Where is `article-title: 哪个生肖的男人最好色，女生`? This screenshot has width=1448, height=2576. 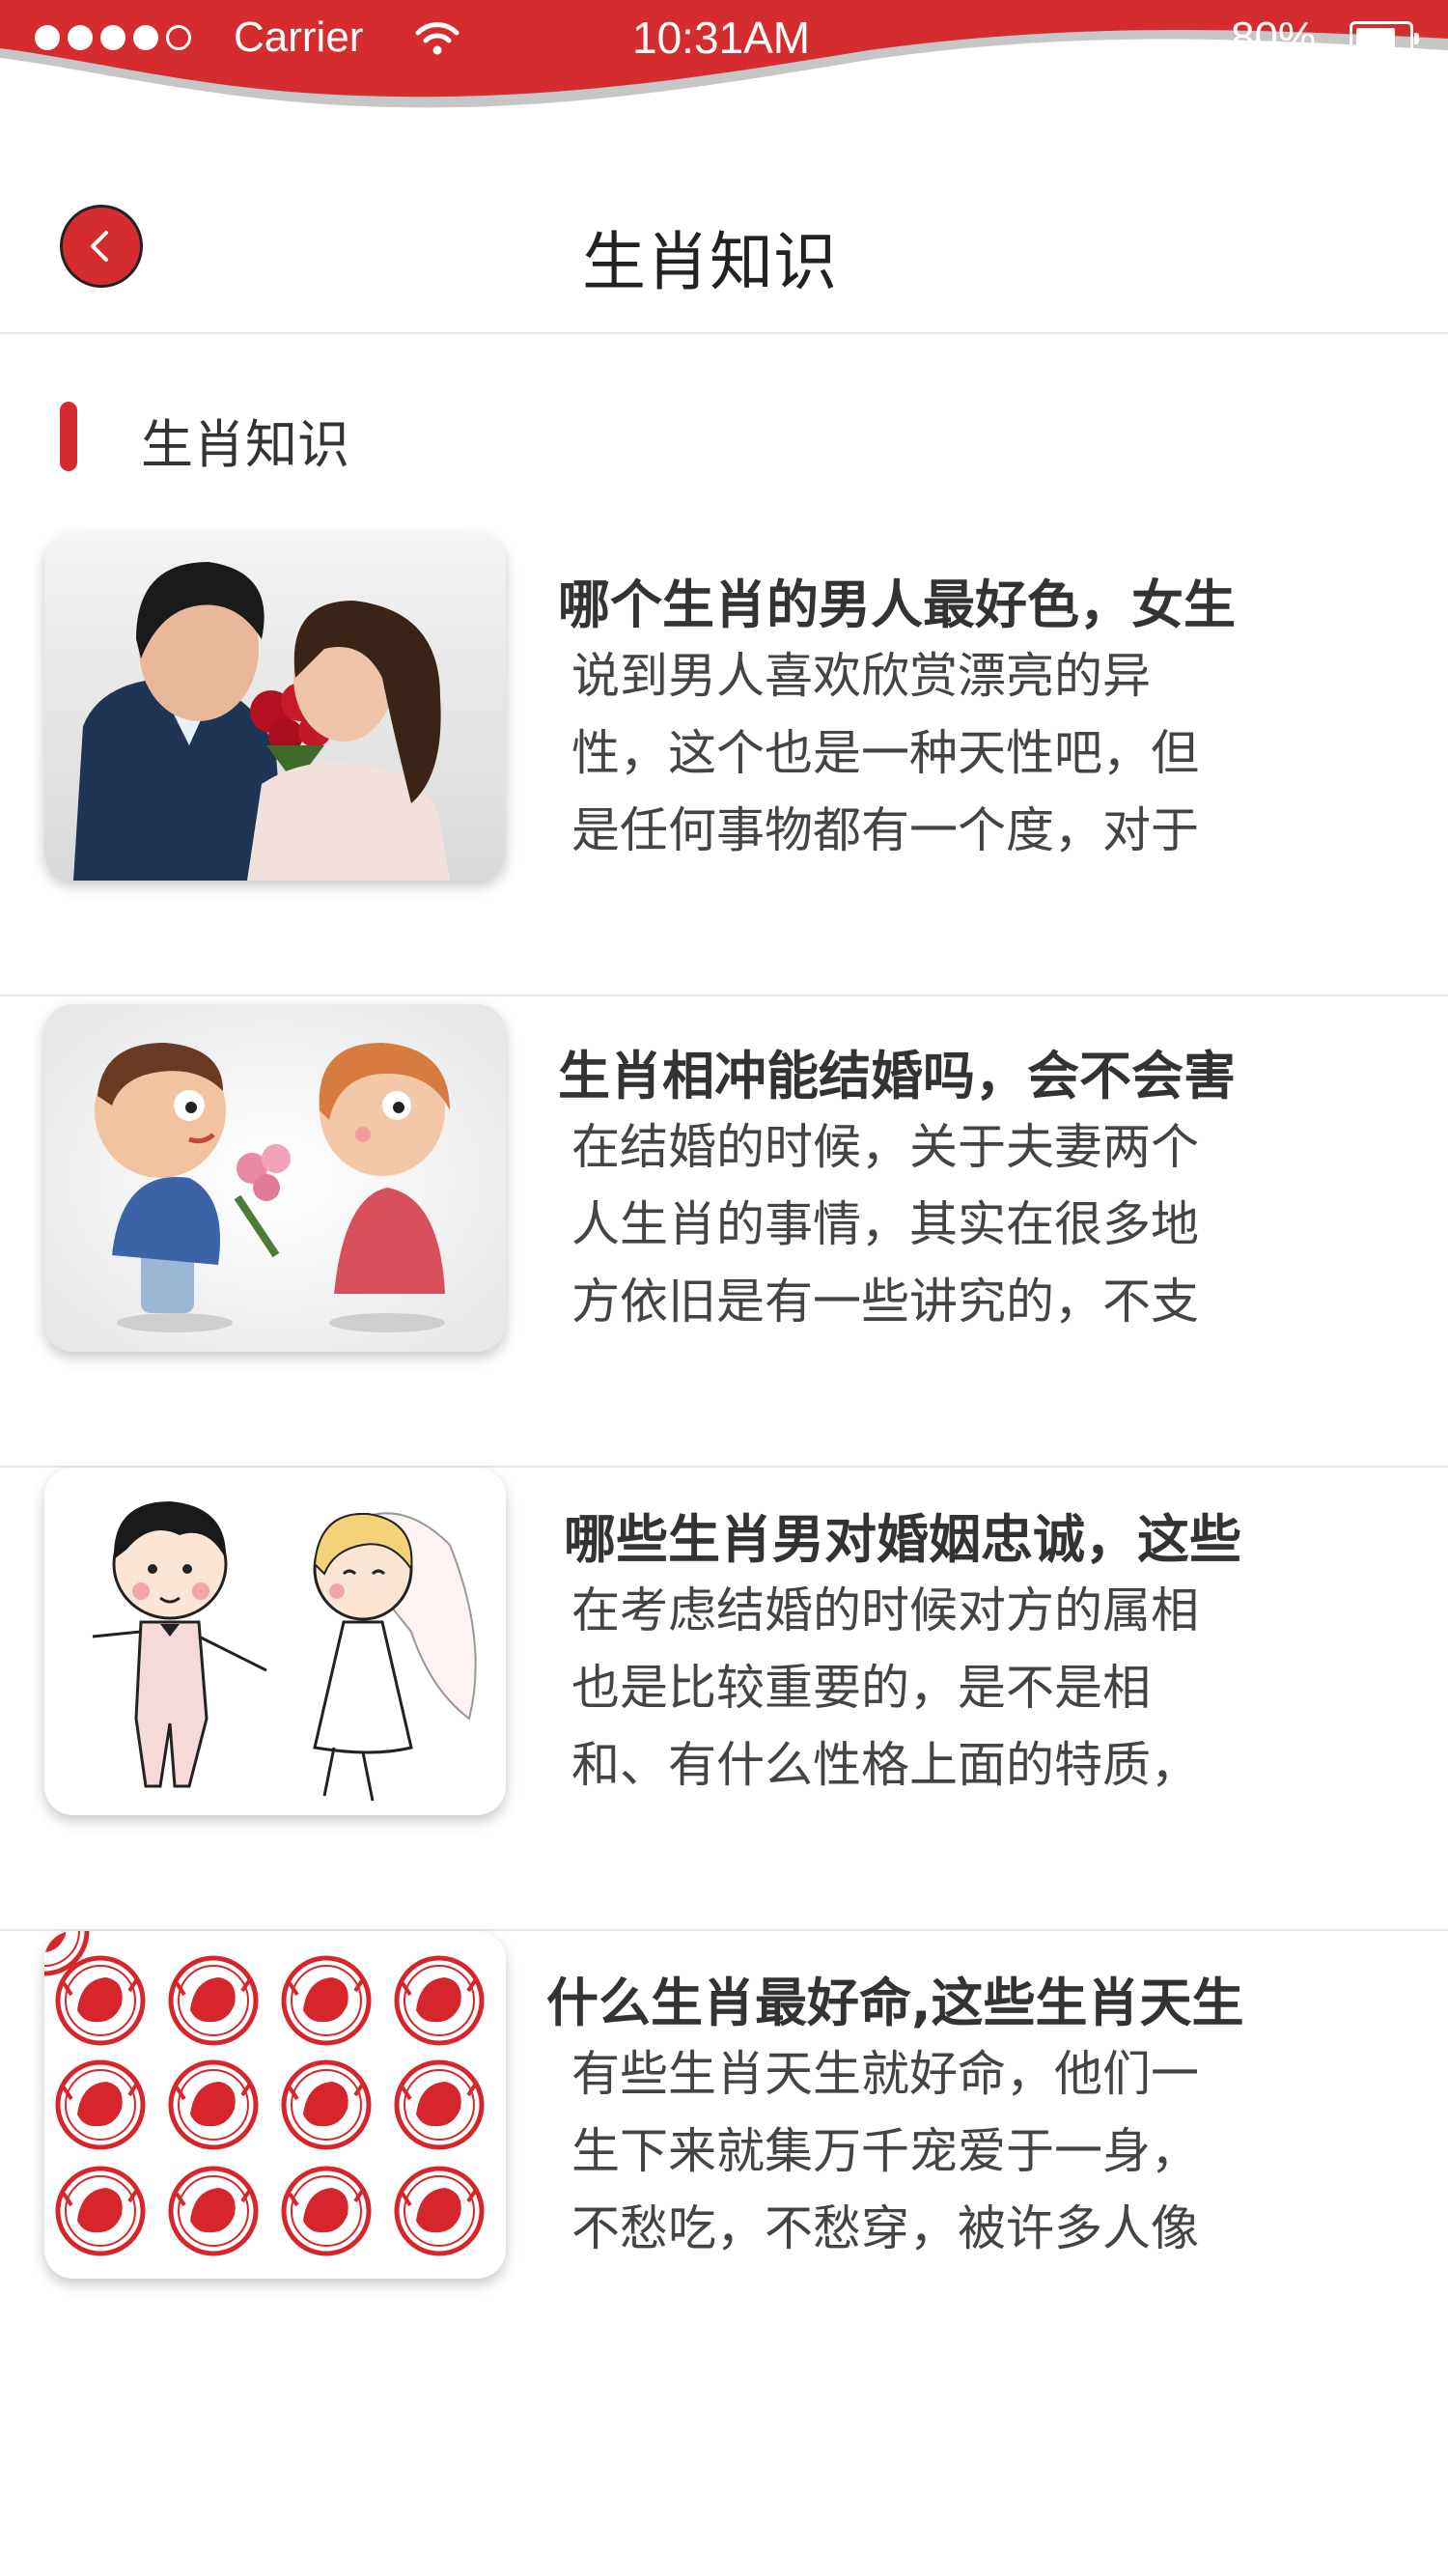 article-title: 哪个生肖的男人最好色，女生 is located at coordinates (897, 605).